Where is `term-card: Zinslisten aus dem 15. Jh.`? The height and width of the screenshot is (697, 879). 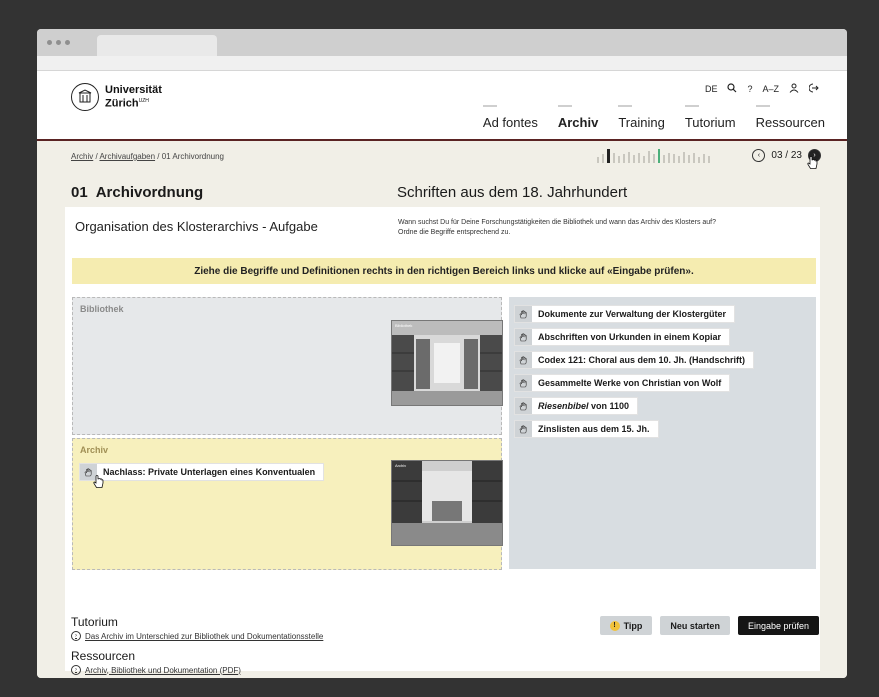
term-card: Zinslisten aus dem 15. Jh. is located at coordinates (586, 429).